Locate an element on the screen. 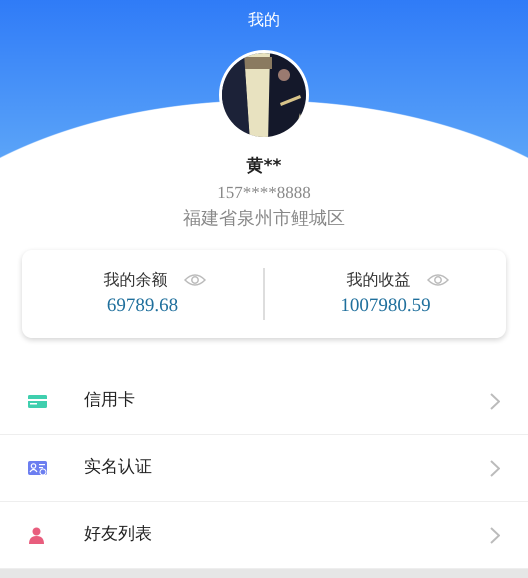 The width and height of the screenshot is (528, 578). amount: 1007980.59 is located at coordinates (385, 306).